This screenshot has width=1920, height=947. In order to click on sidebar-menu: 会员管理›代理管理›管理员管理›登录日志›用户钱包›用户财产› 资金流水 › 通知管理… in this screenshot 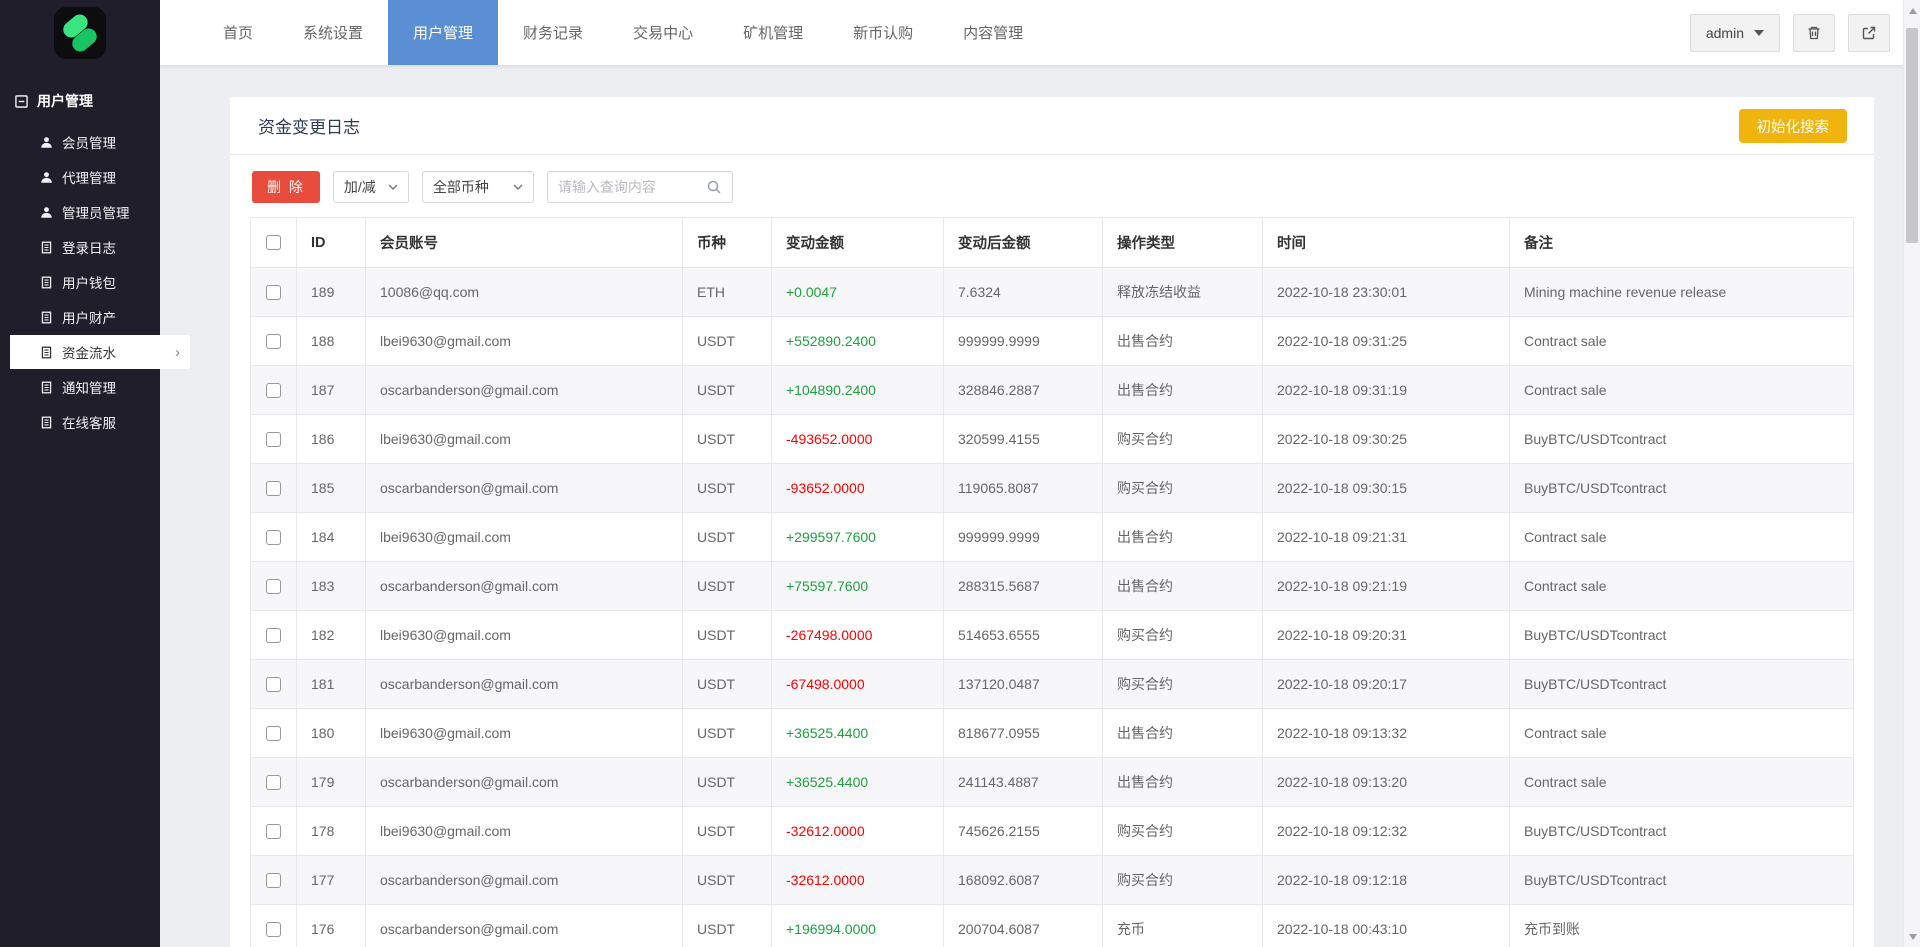, I will do `click(95, 282)`.